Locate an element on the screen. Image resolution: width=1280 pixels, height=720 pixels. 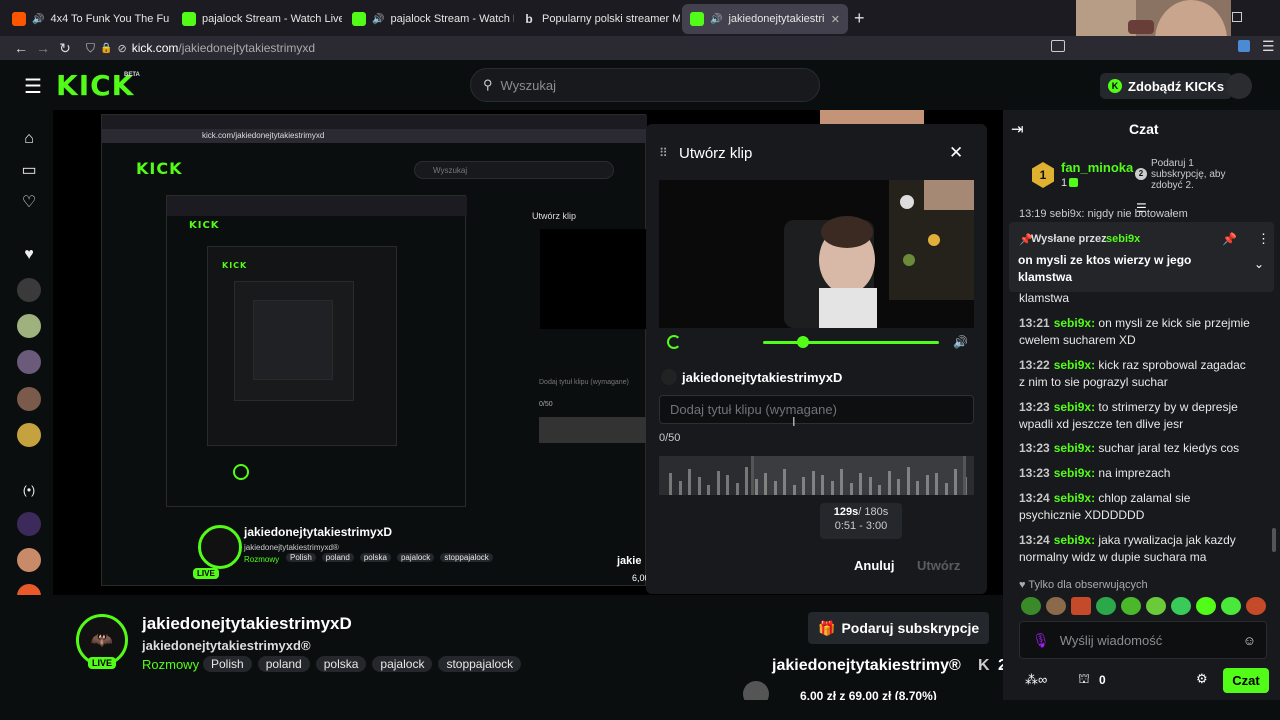
chat-message: 13:23 sebi9x: na imprezach is located at coordinates (1095, 473).